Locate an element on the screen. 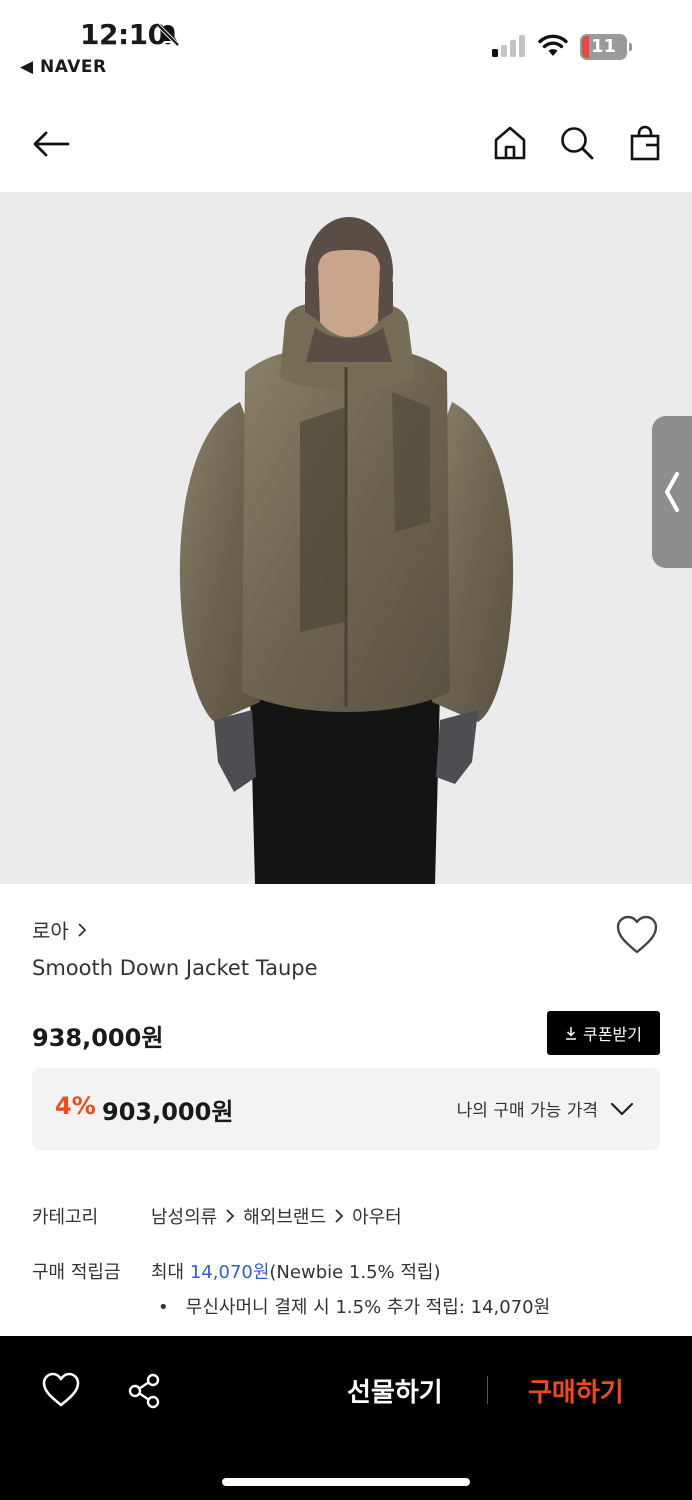  points-prefix: 최대 is located at coordinates (168, 1272).